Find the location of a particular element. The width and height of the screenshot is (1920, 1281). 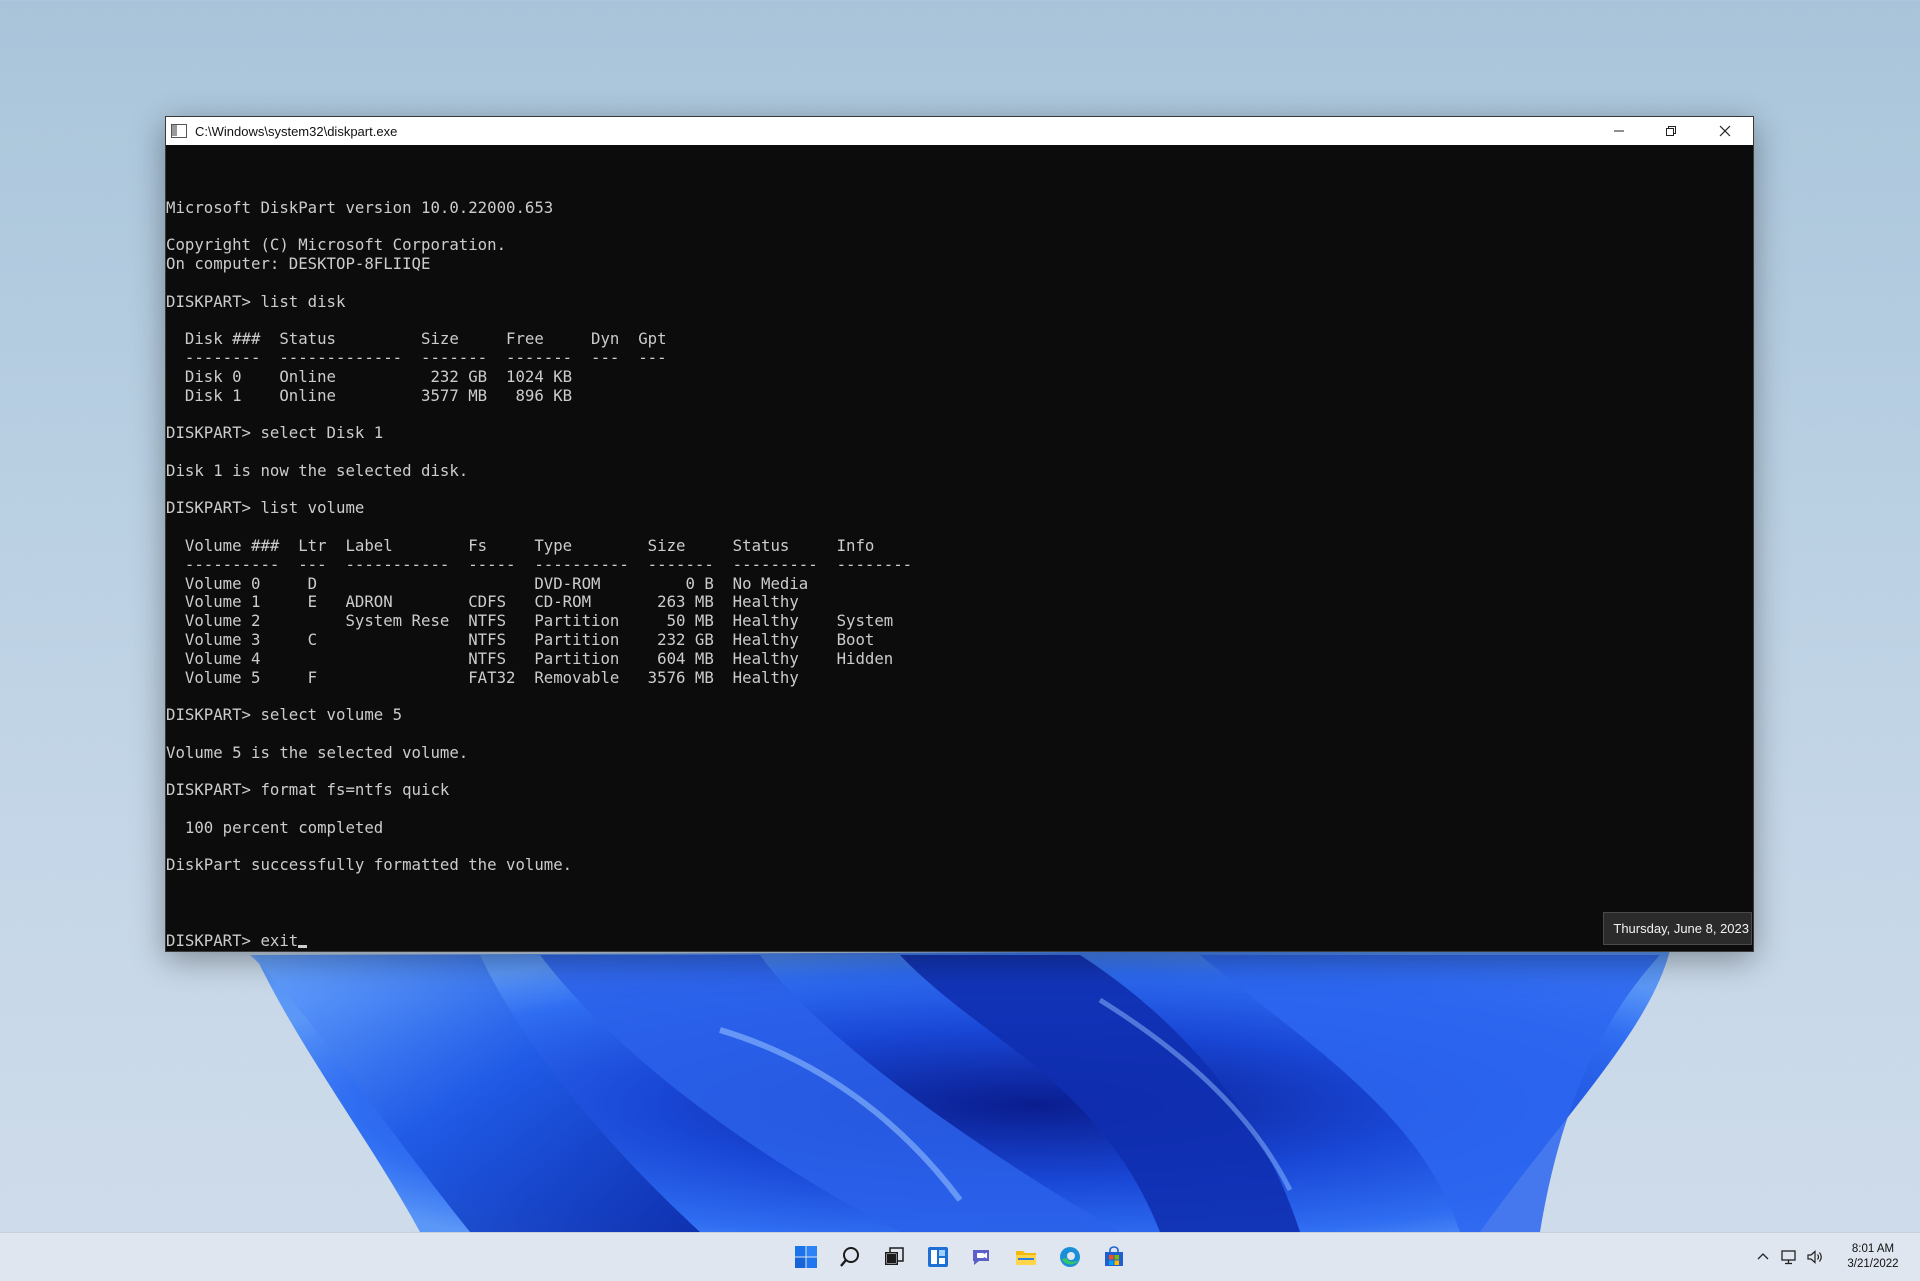

window-title: C:\Windows\system32\diskpart.exe is located at coordinates (296, 131).